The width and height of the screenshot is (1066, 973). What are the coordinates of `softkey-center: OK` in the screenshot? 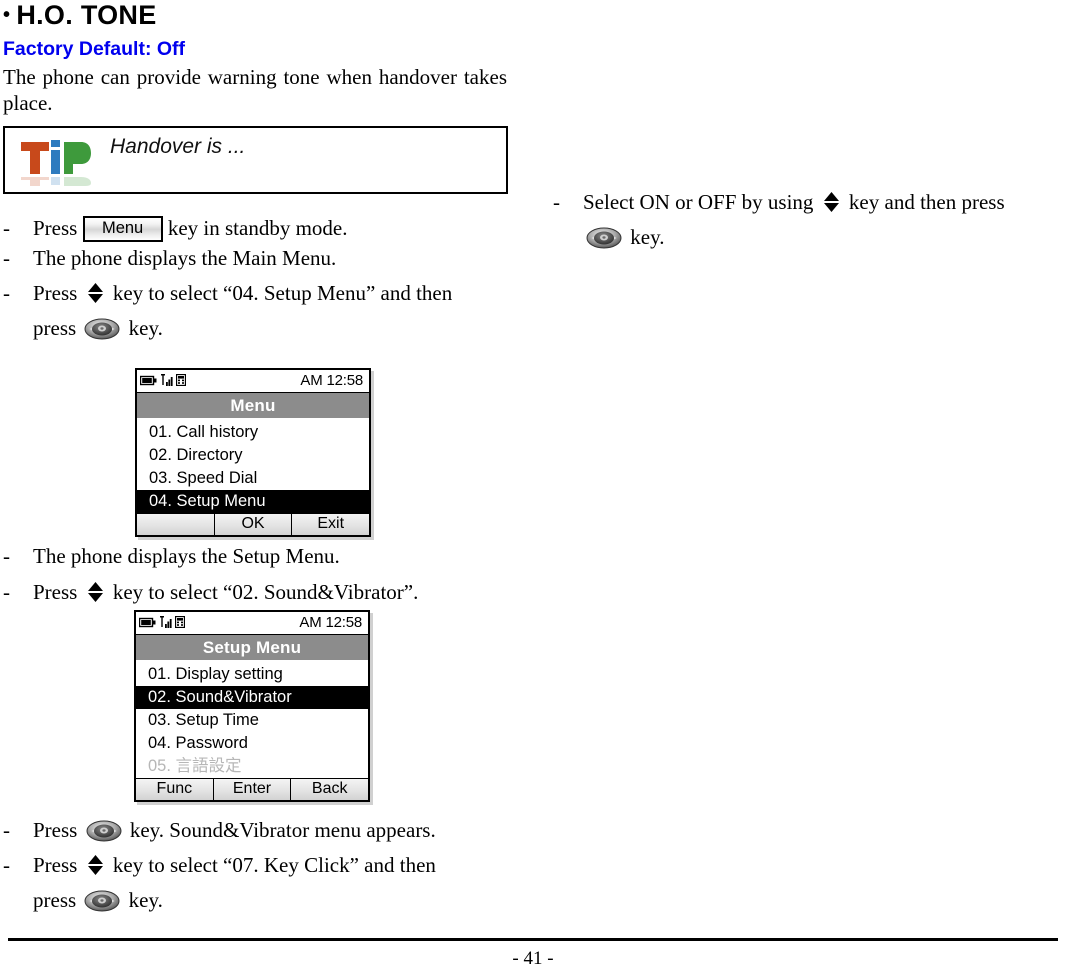 It's located at (253, 524).